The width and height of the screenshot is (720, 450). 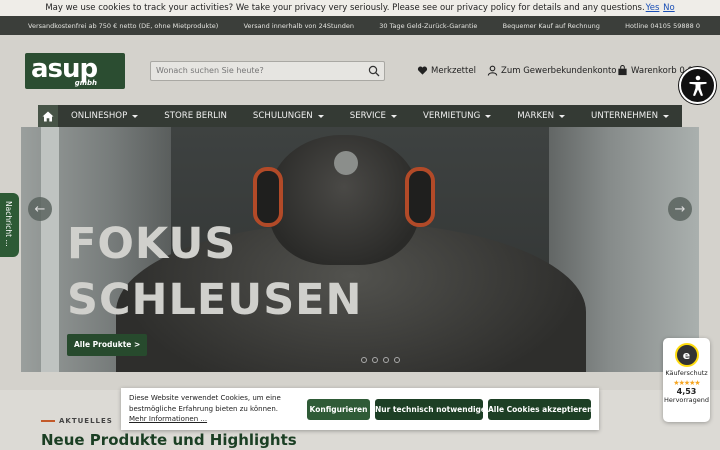 I want to click on usp-invoice: Bequemer Kauf auf Rechnung, so click(x=551, y=25).